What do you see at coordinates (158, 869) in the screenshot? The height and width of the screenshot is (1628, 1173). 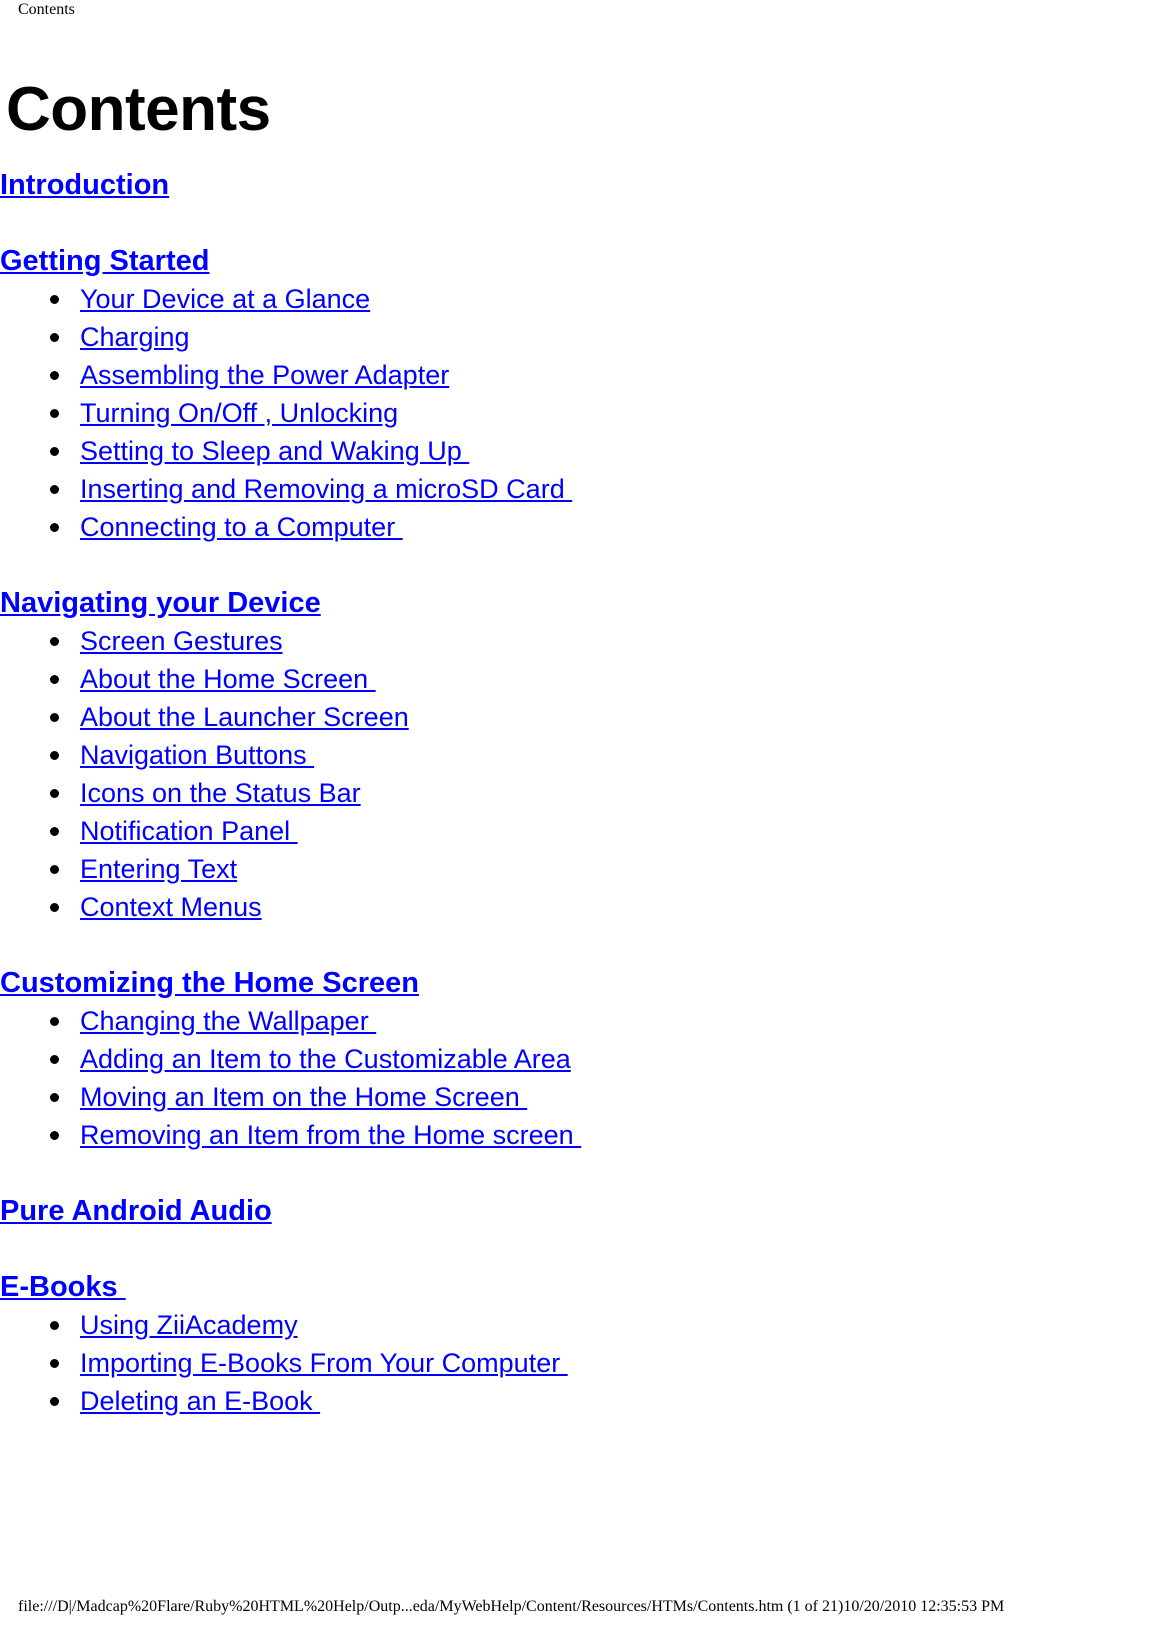 I see `toc-item-link: Entering Text` at bounding box center [158, 869].